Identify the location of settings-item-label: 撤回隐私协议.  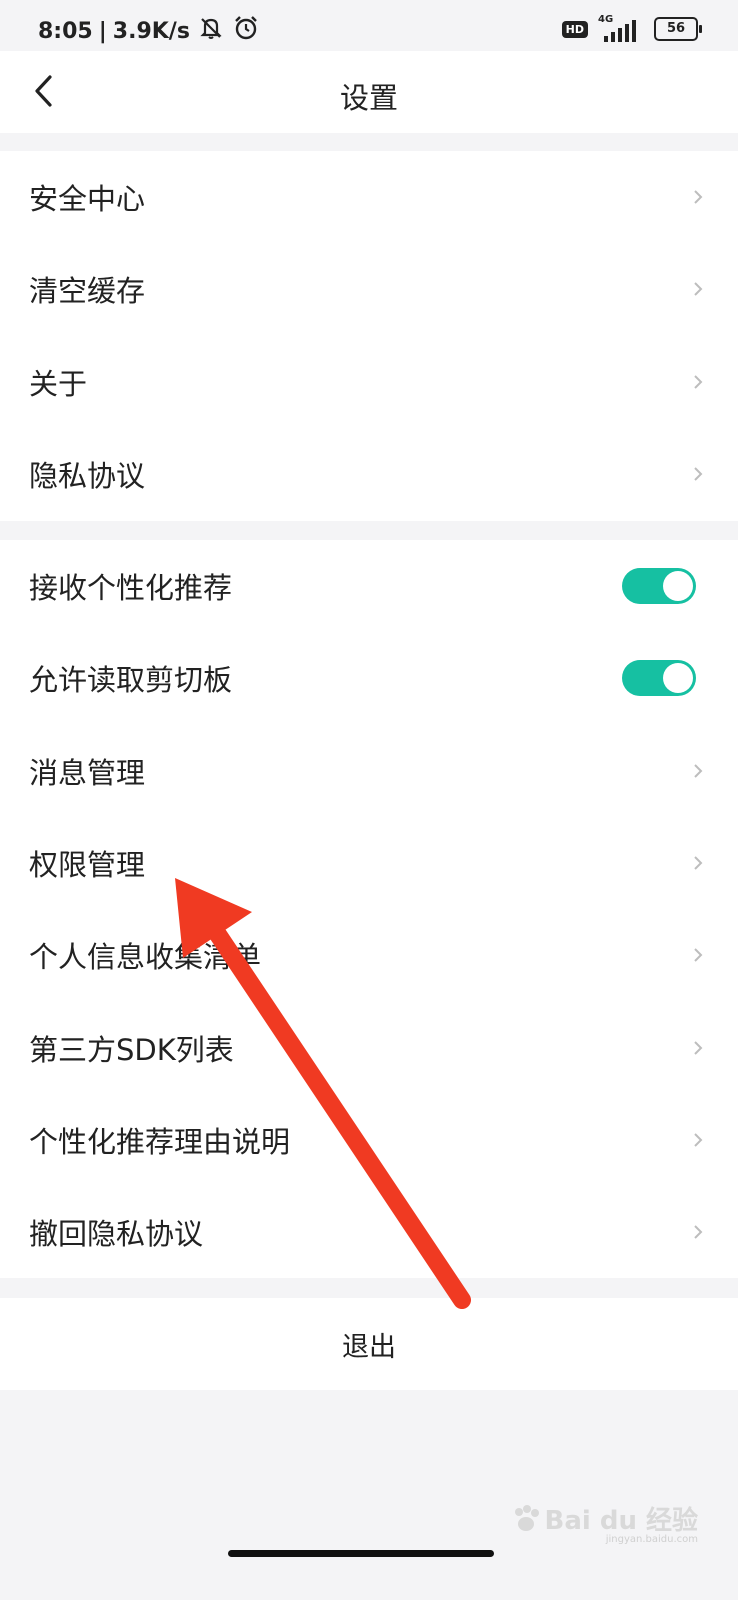
(116, 1234).